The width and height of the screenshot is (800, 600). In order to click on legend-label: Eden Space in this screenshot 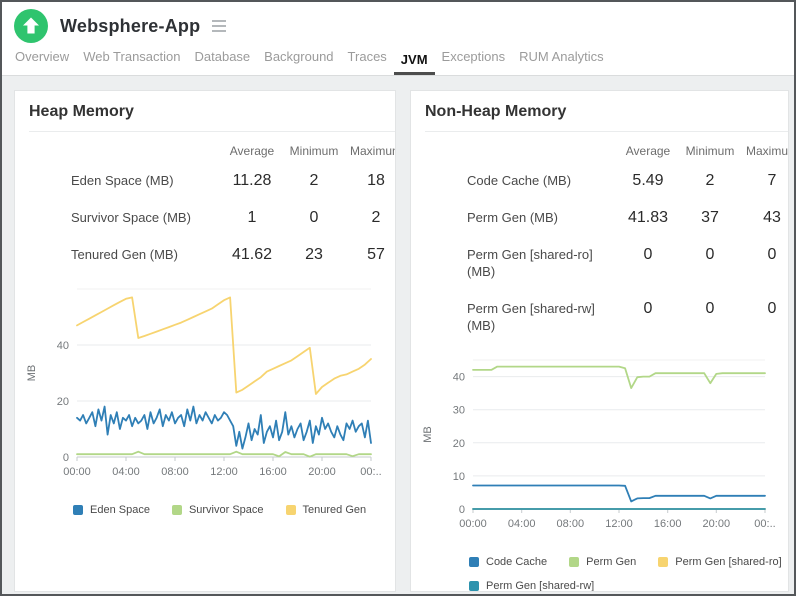, I will do `click(120, 510)`.